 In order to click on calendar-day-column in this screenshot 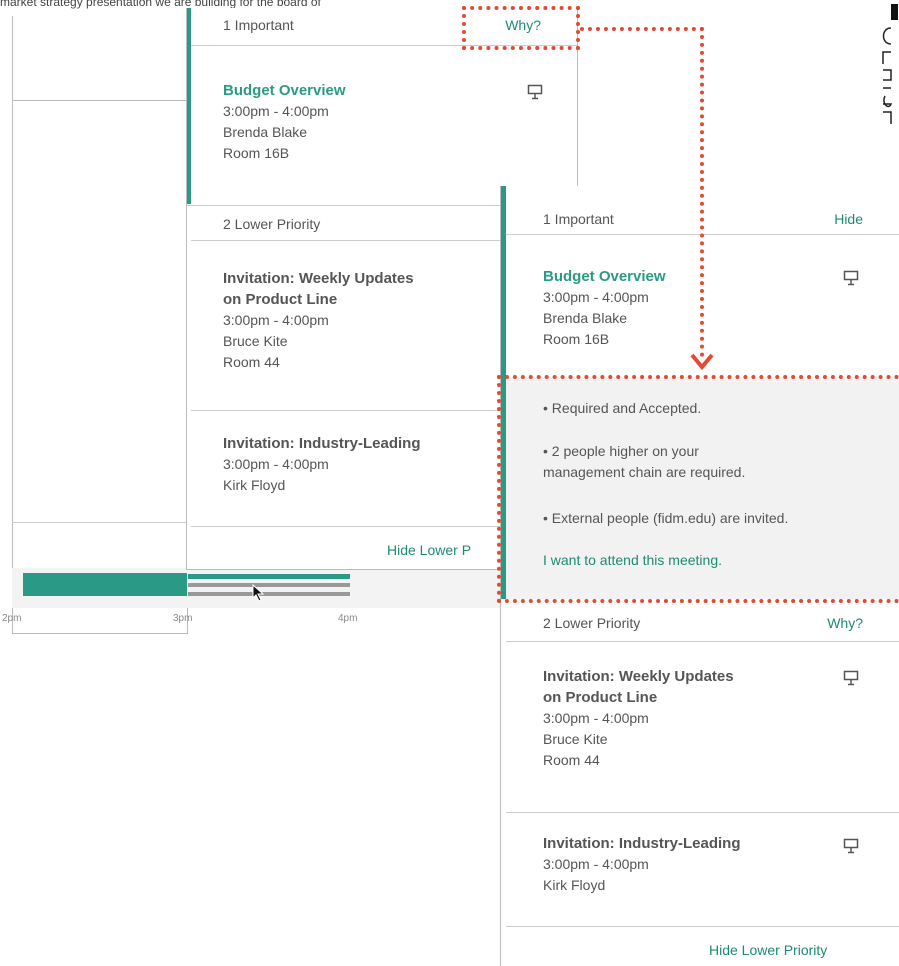, I will do `click(100, 325)`.